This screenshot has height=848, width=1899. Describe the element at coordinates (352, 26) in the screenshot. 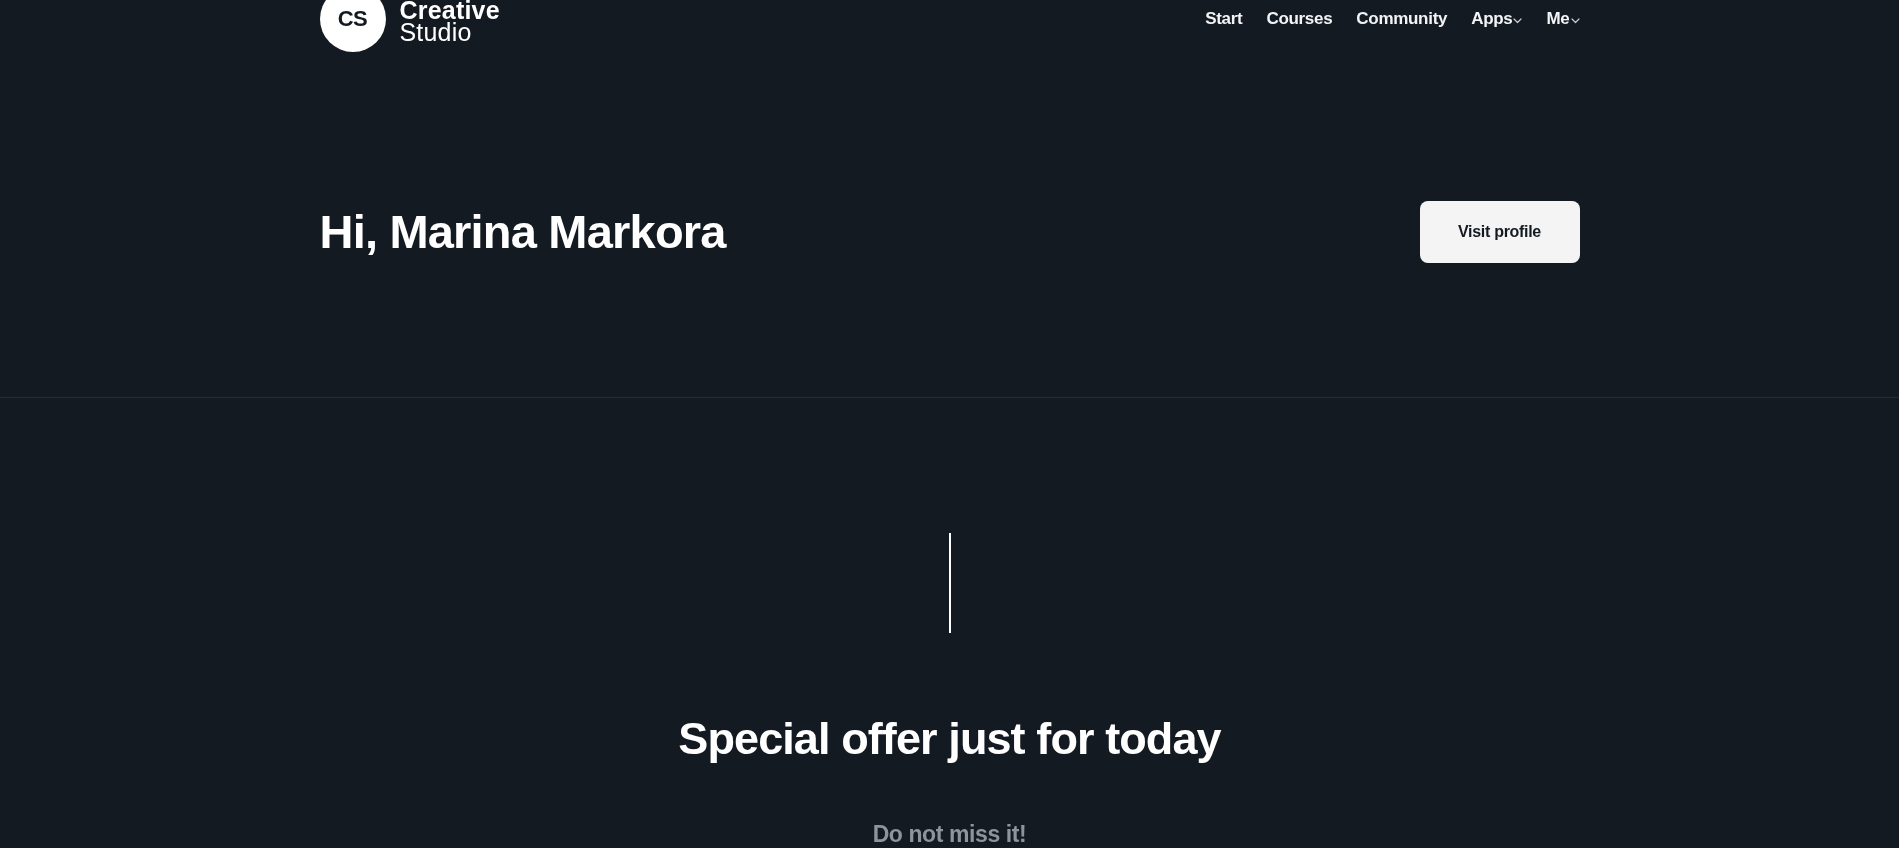

I see `logo-badge: CS` at that location.